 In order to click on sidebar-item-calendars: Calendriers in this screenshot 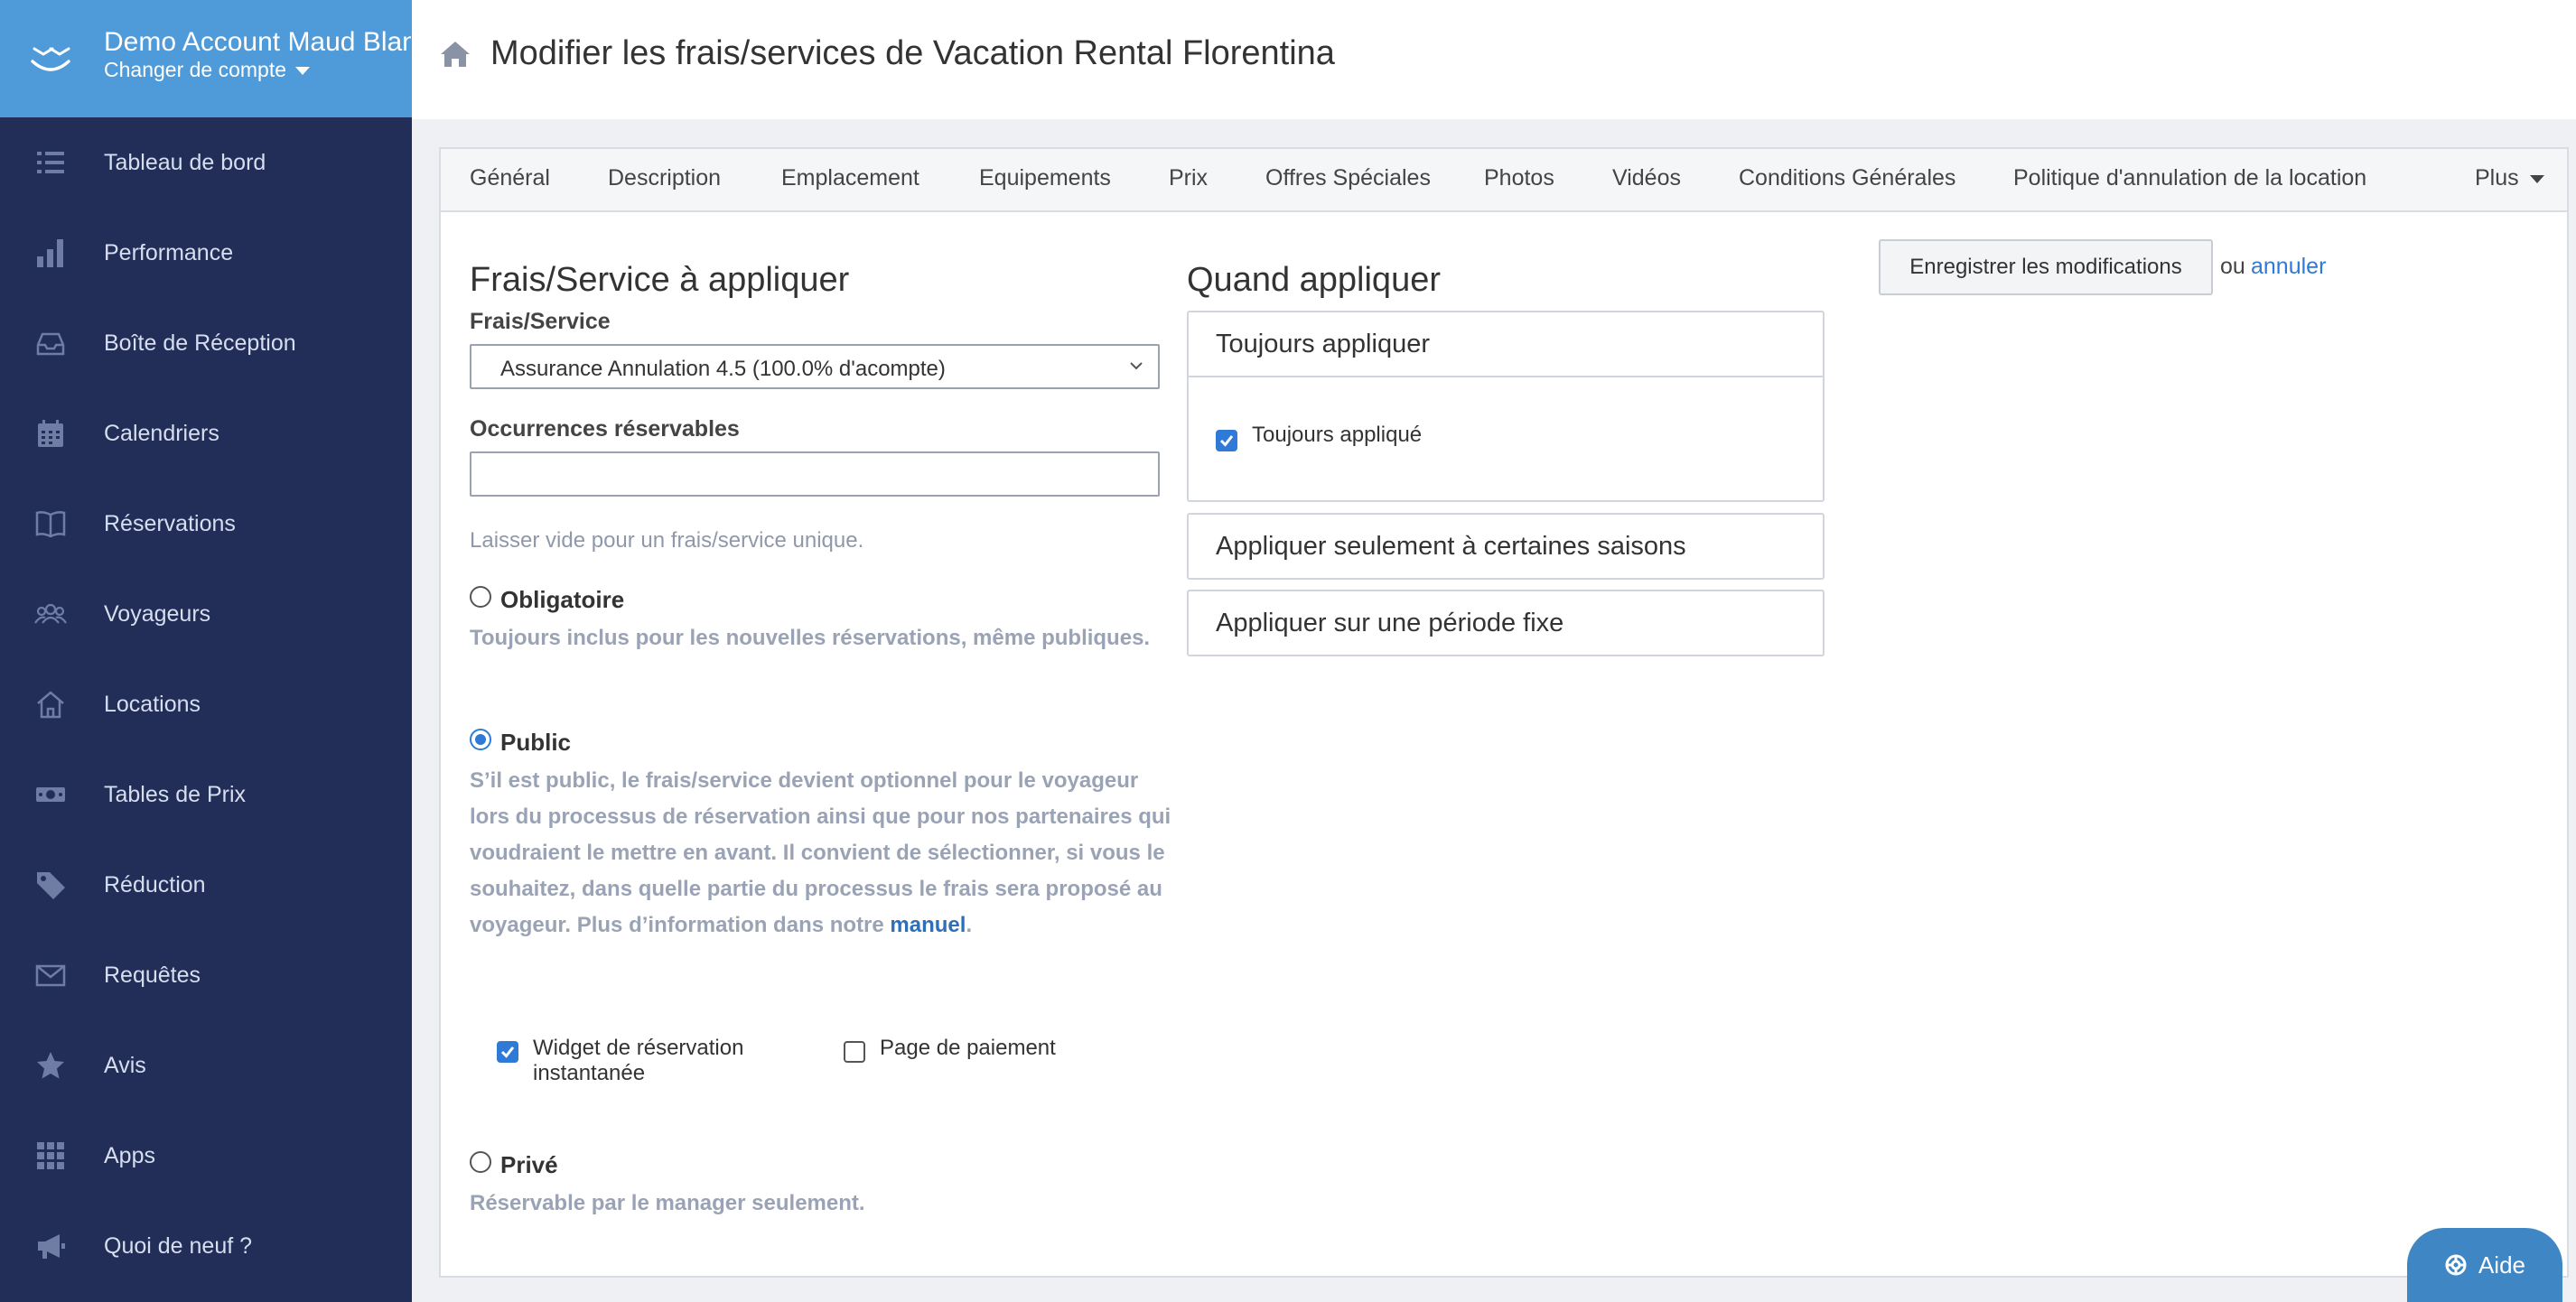, I will do `click(206, 433)`.